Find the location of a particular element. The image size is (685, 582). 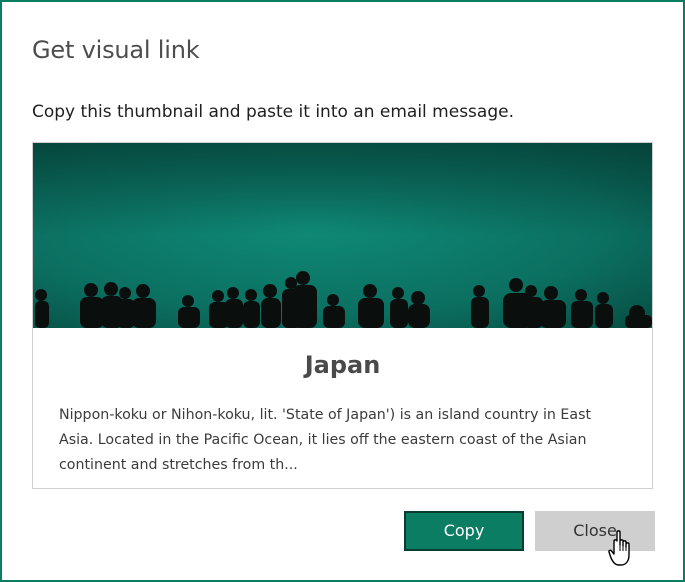

hand-pointer-cursor-icon is located at coordinates (619, 548).